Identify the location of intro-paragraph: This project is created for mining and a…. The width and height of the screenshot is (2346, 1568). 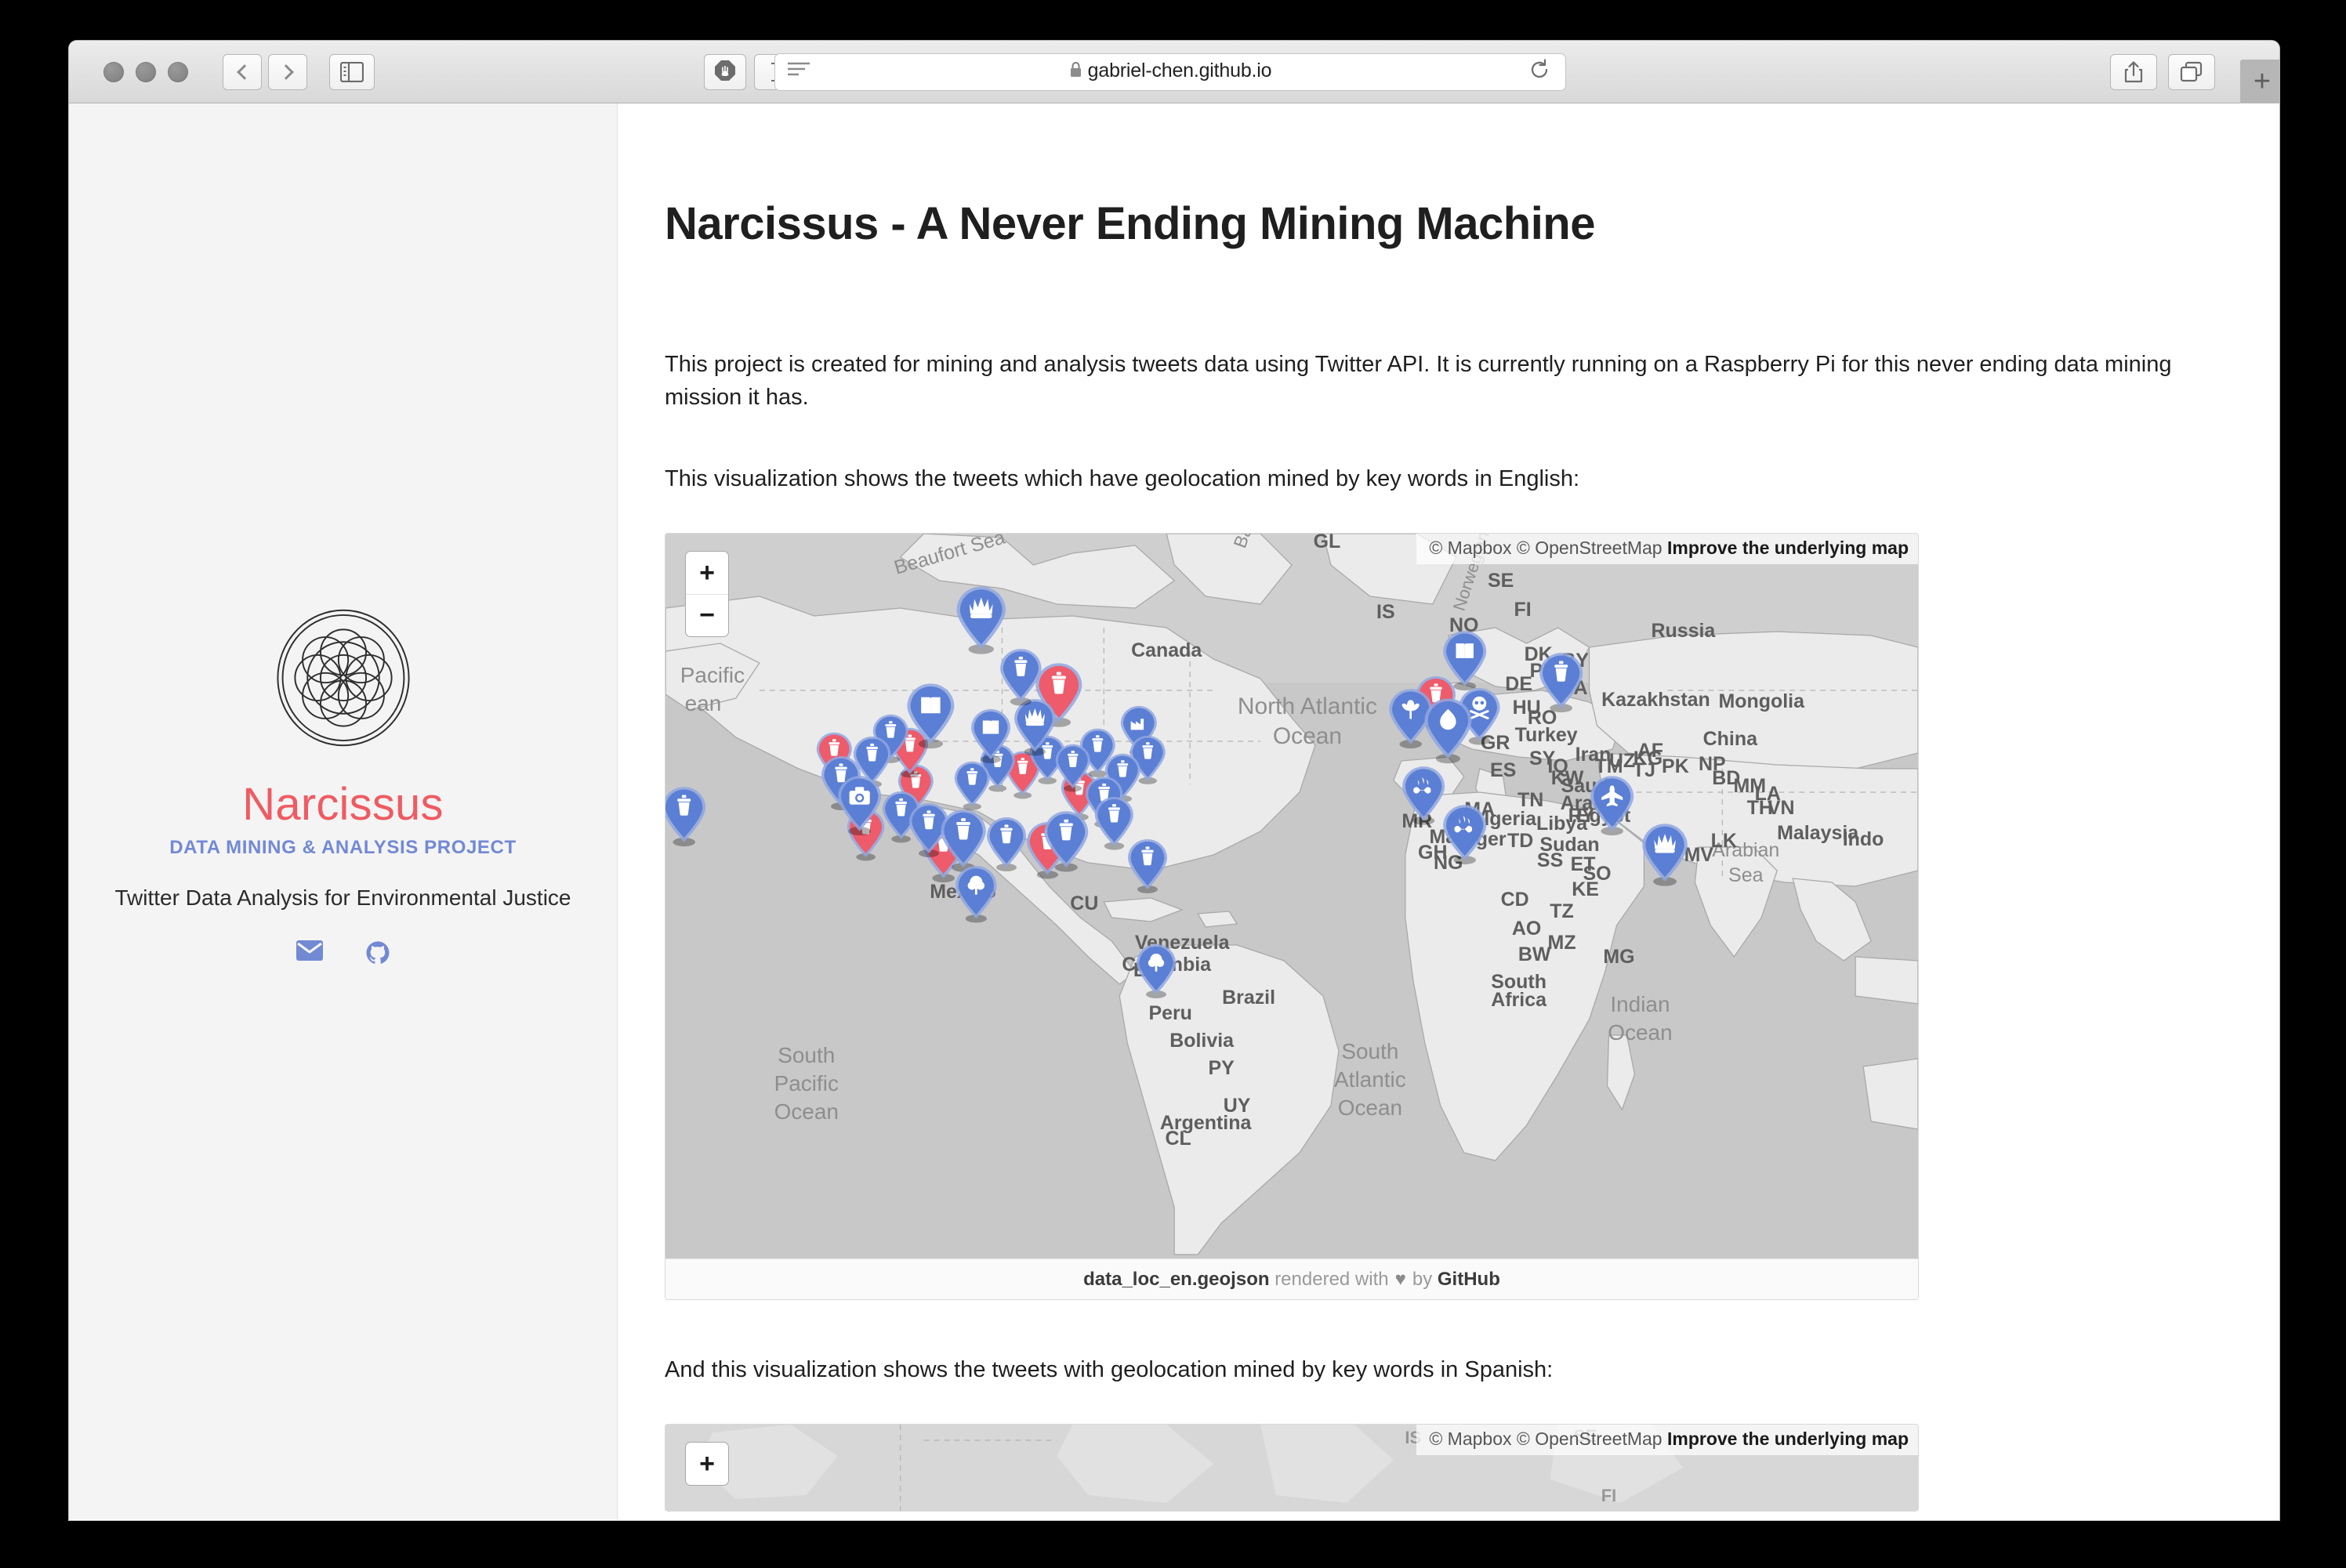
(1419, 381).